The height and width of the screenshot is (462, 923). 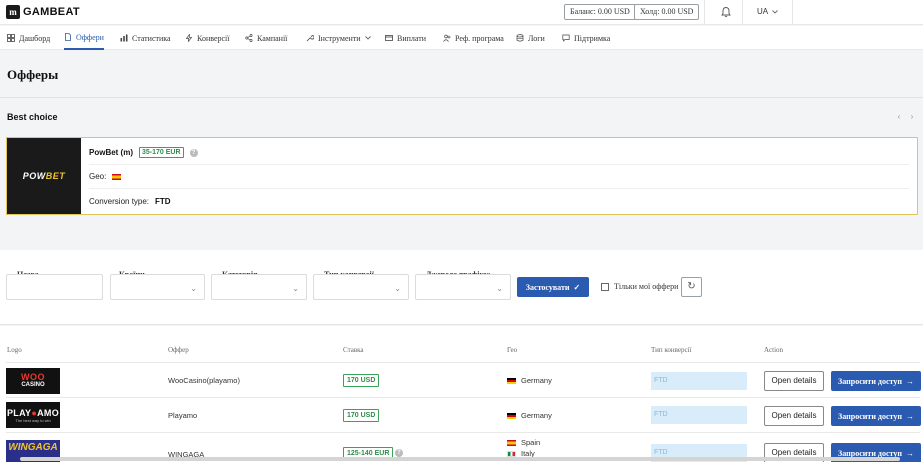 I want to click on countries-select: ⌄, so click(x=157, y=287).